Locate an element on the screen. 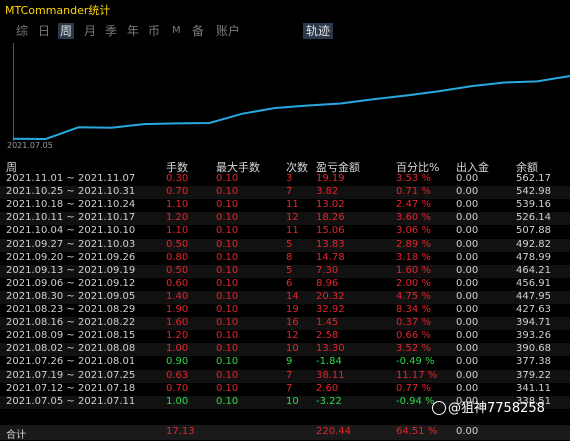  balance-line is located at coordinates (291, 108).